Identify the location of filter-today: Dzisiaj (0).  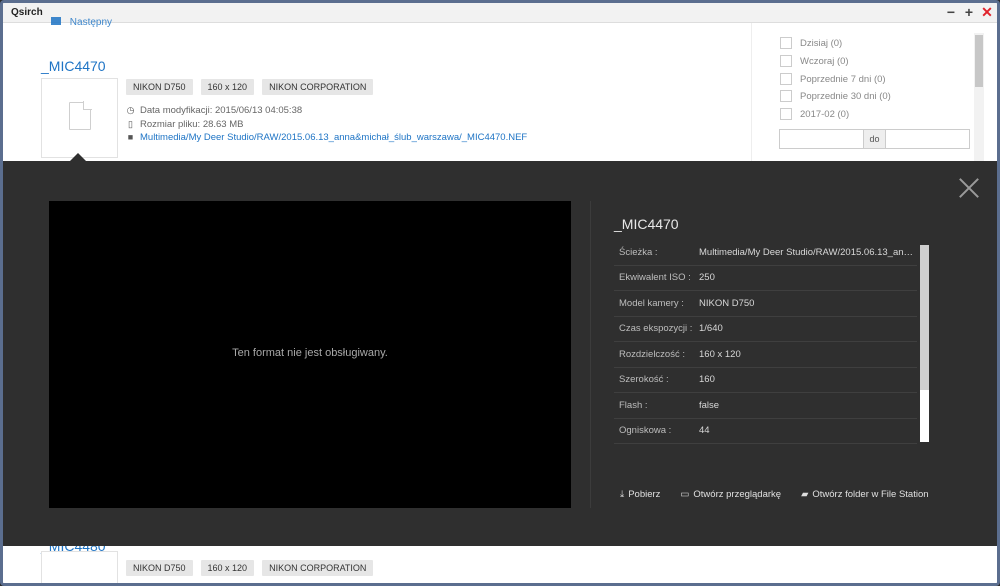
(811, 43).